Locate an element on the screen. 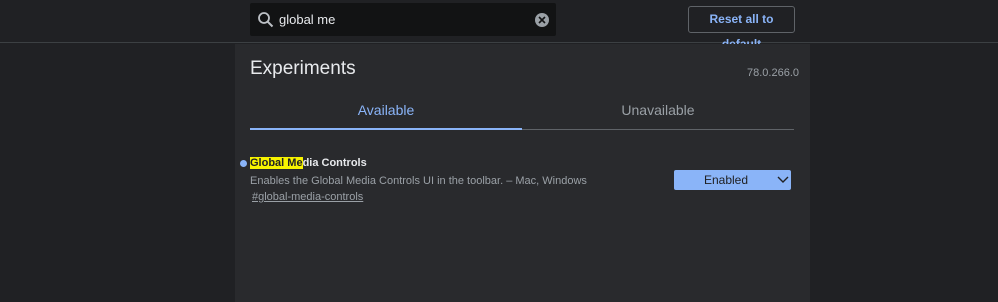 The image size is (998, 302). chevron-down-icon is located at coordinates (783, 179).